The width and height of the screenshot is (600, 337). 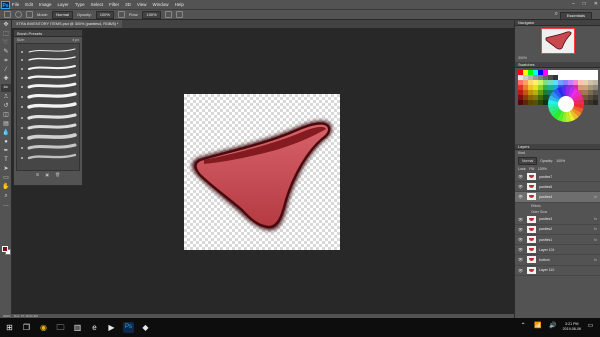 What do you see at coordinates (545, 240) in the screenshot?
I see `layer-name: panties1` at bounding box center [545, 240].